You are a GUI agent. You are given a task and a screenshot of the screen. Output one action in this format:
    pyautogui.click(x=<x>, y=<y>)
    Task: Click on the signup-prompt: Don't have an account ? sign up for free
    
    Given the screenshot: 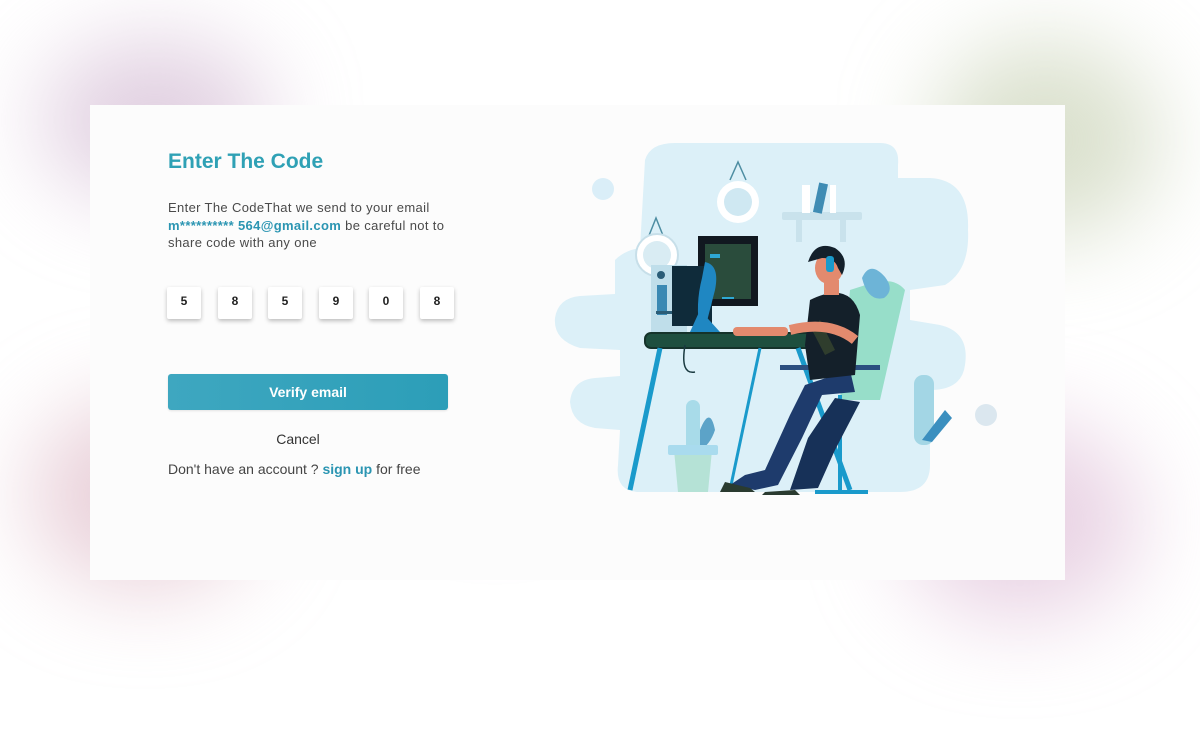 What is the action you would take?
    pyautogui.click(x=294, y=469)
    